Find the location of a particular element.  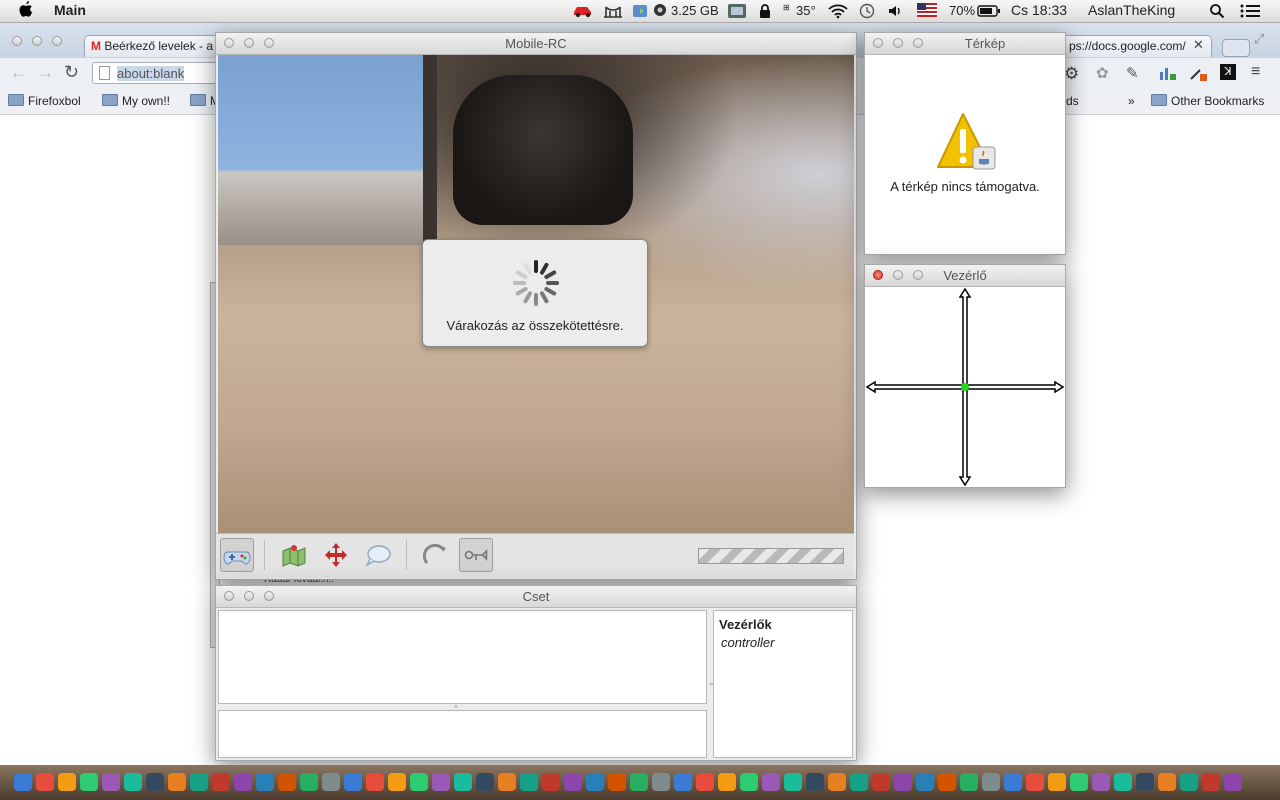

settings-gear-icon: ⚙ is located at coordinates (1071, 74).